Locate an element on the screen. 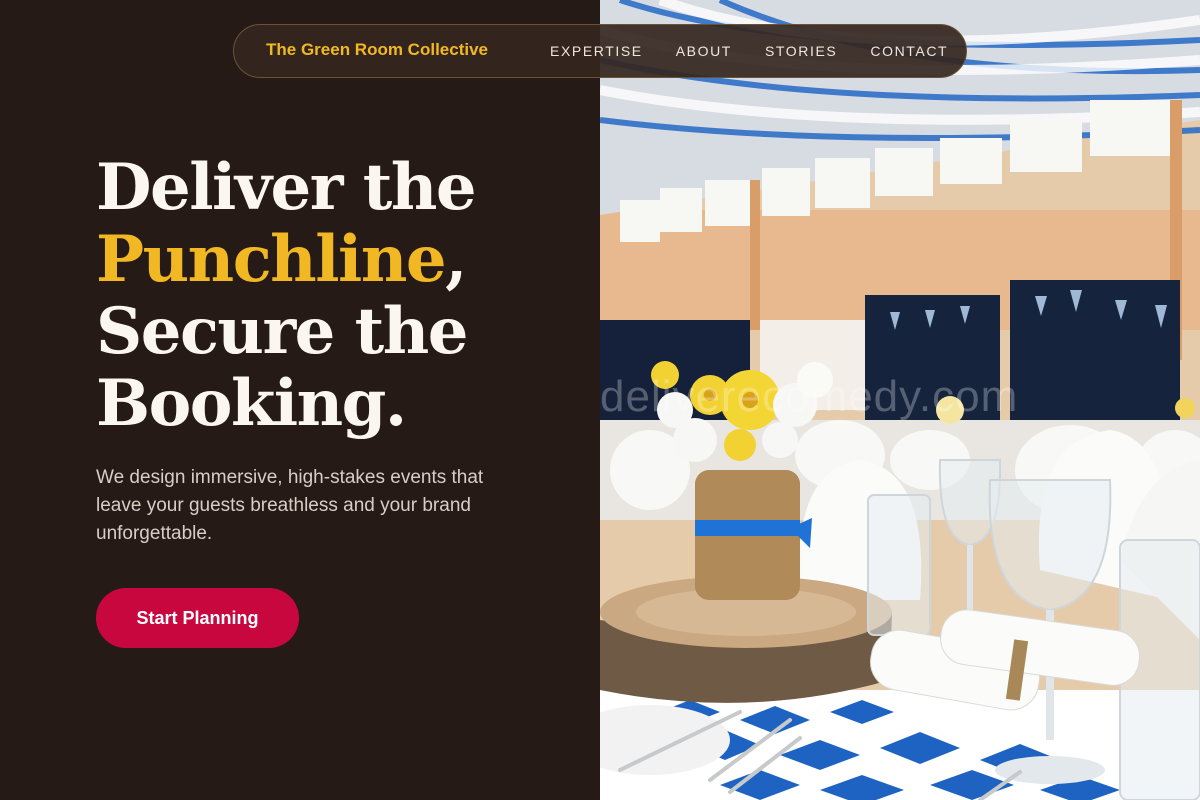  nav-link-expertise: EXPERTISE is located at coordinates (596, 51).